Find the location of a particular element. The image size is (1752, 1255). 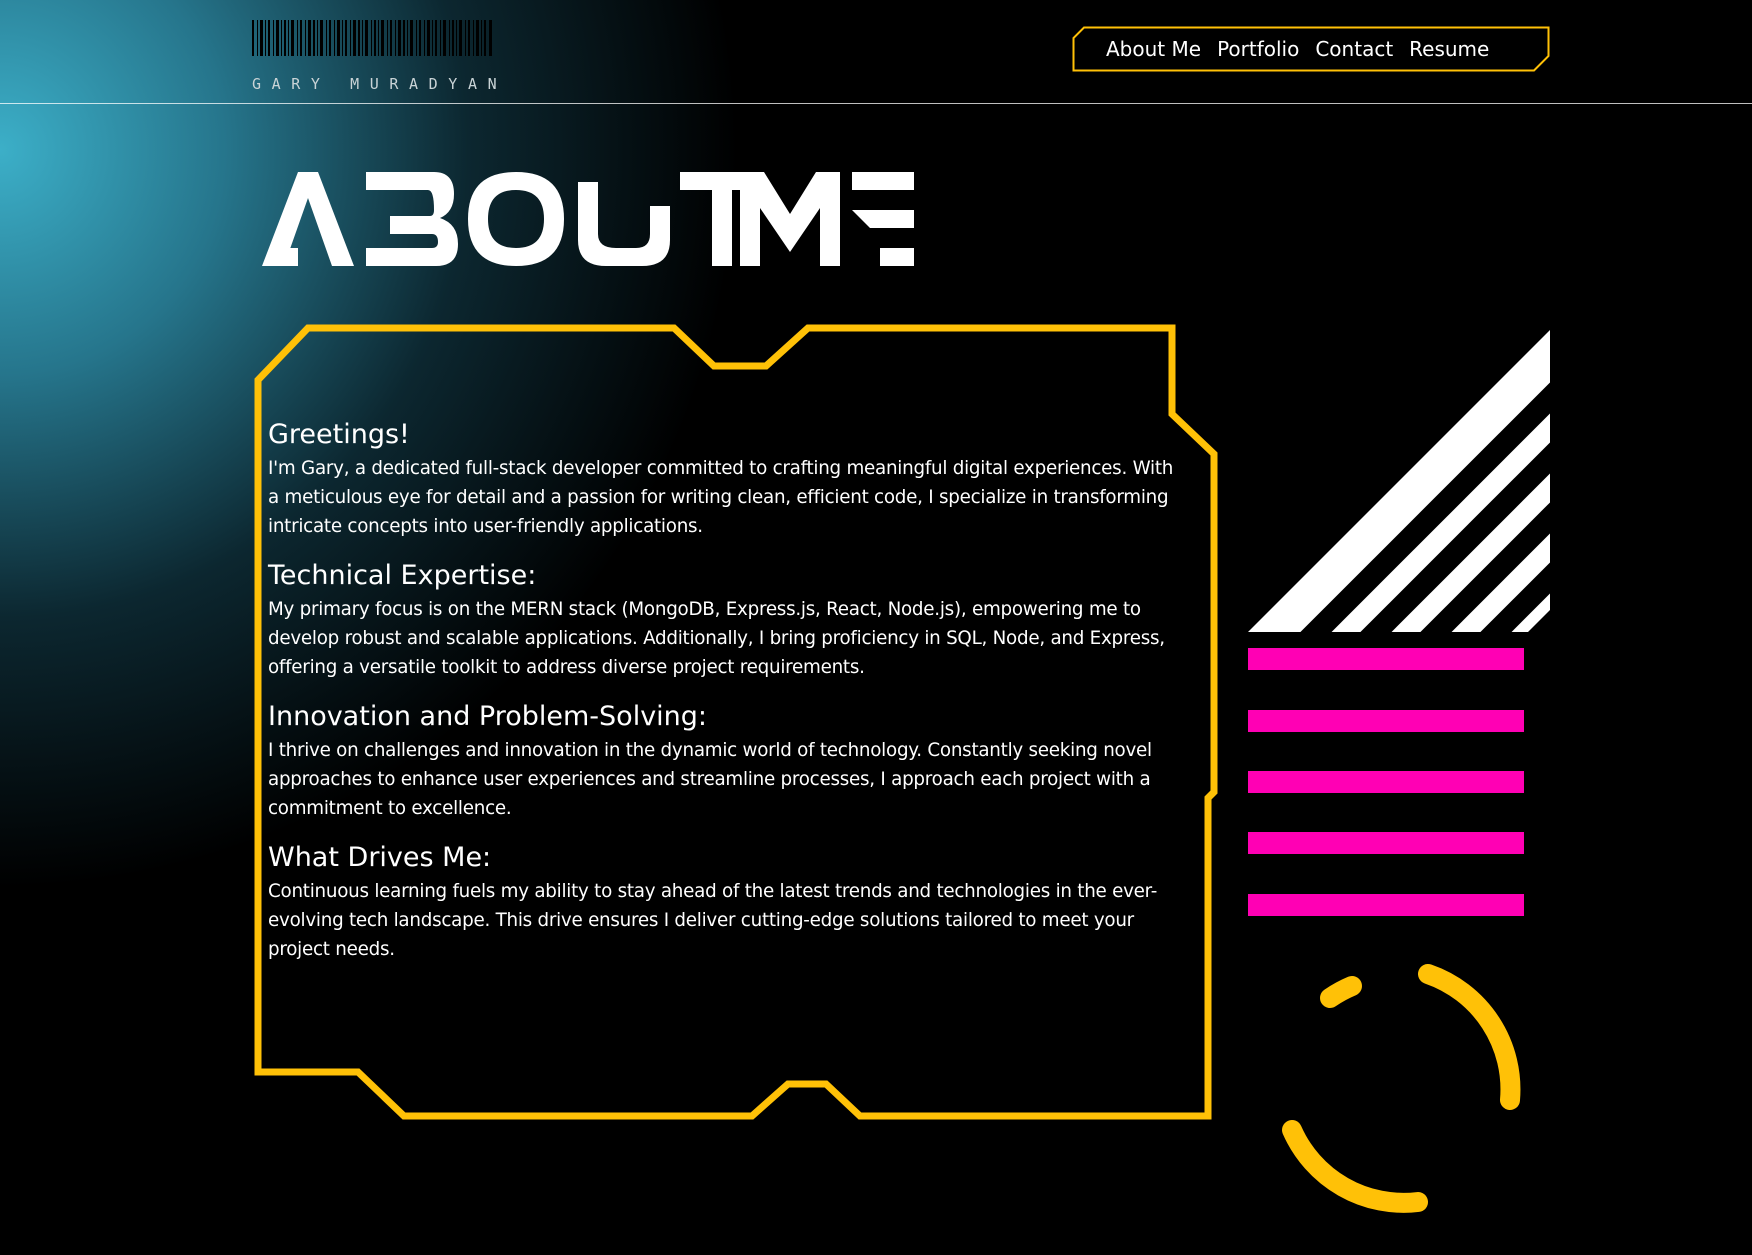

nav-link-about-me: About Me is located at coordinates (1153, 49).